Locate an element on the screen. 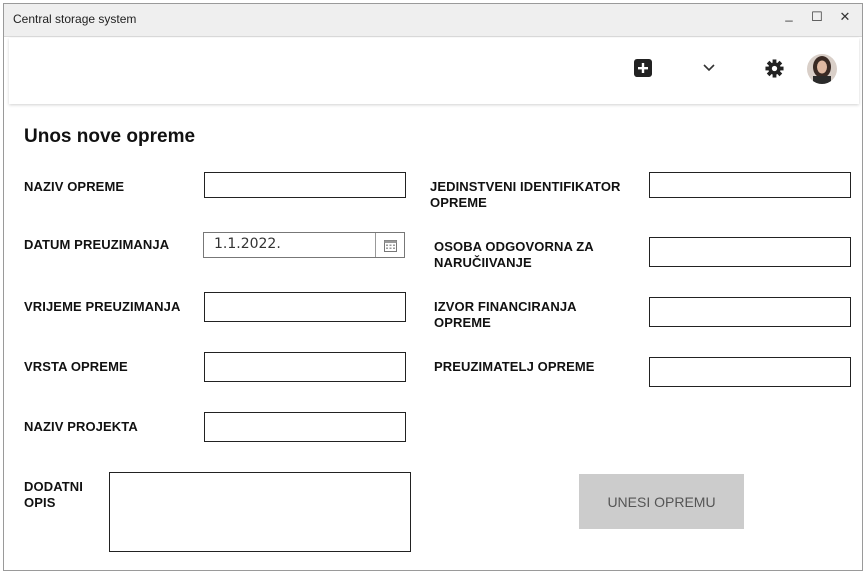 The width and height of the screenshot is (868, 575). calendar-icon is located at coordinates (389, 245).